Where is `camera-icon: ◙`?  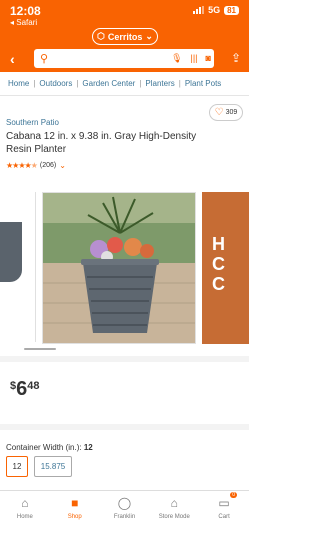
camera-icon: ◙ is located at coordinates (208, 58).